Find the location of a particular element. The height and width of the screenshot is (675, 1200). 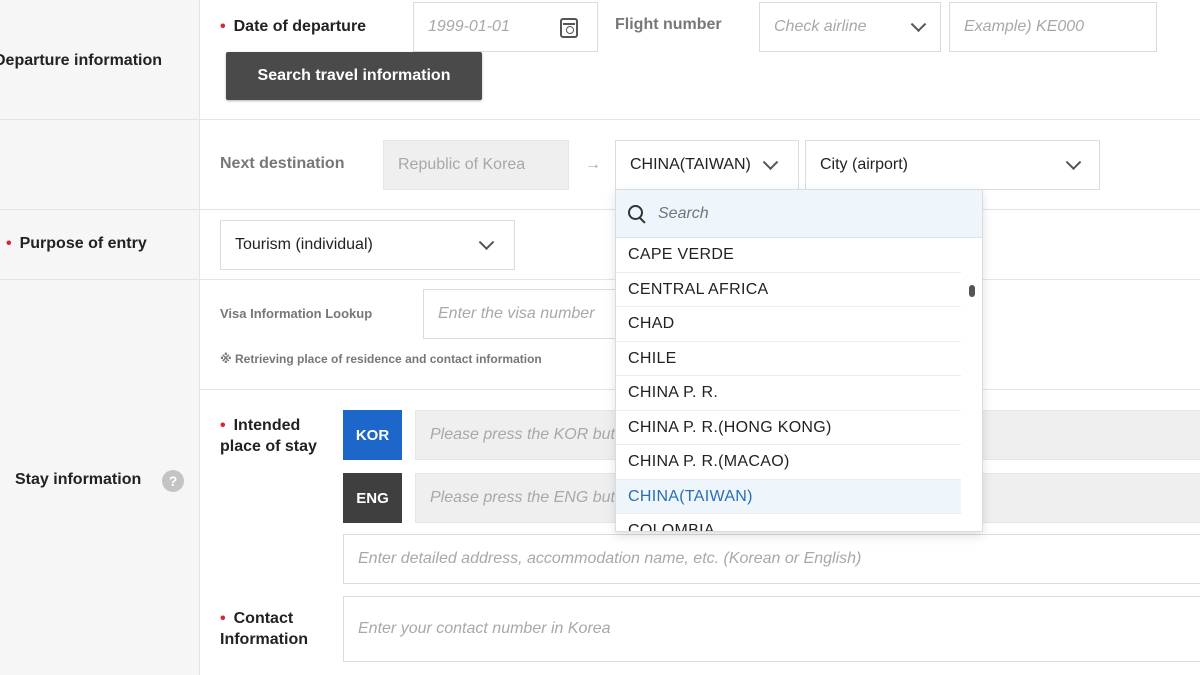

contact-number-placeholder: Enter your contact number in Korea is located at coordinates (484, 628).